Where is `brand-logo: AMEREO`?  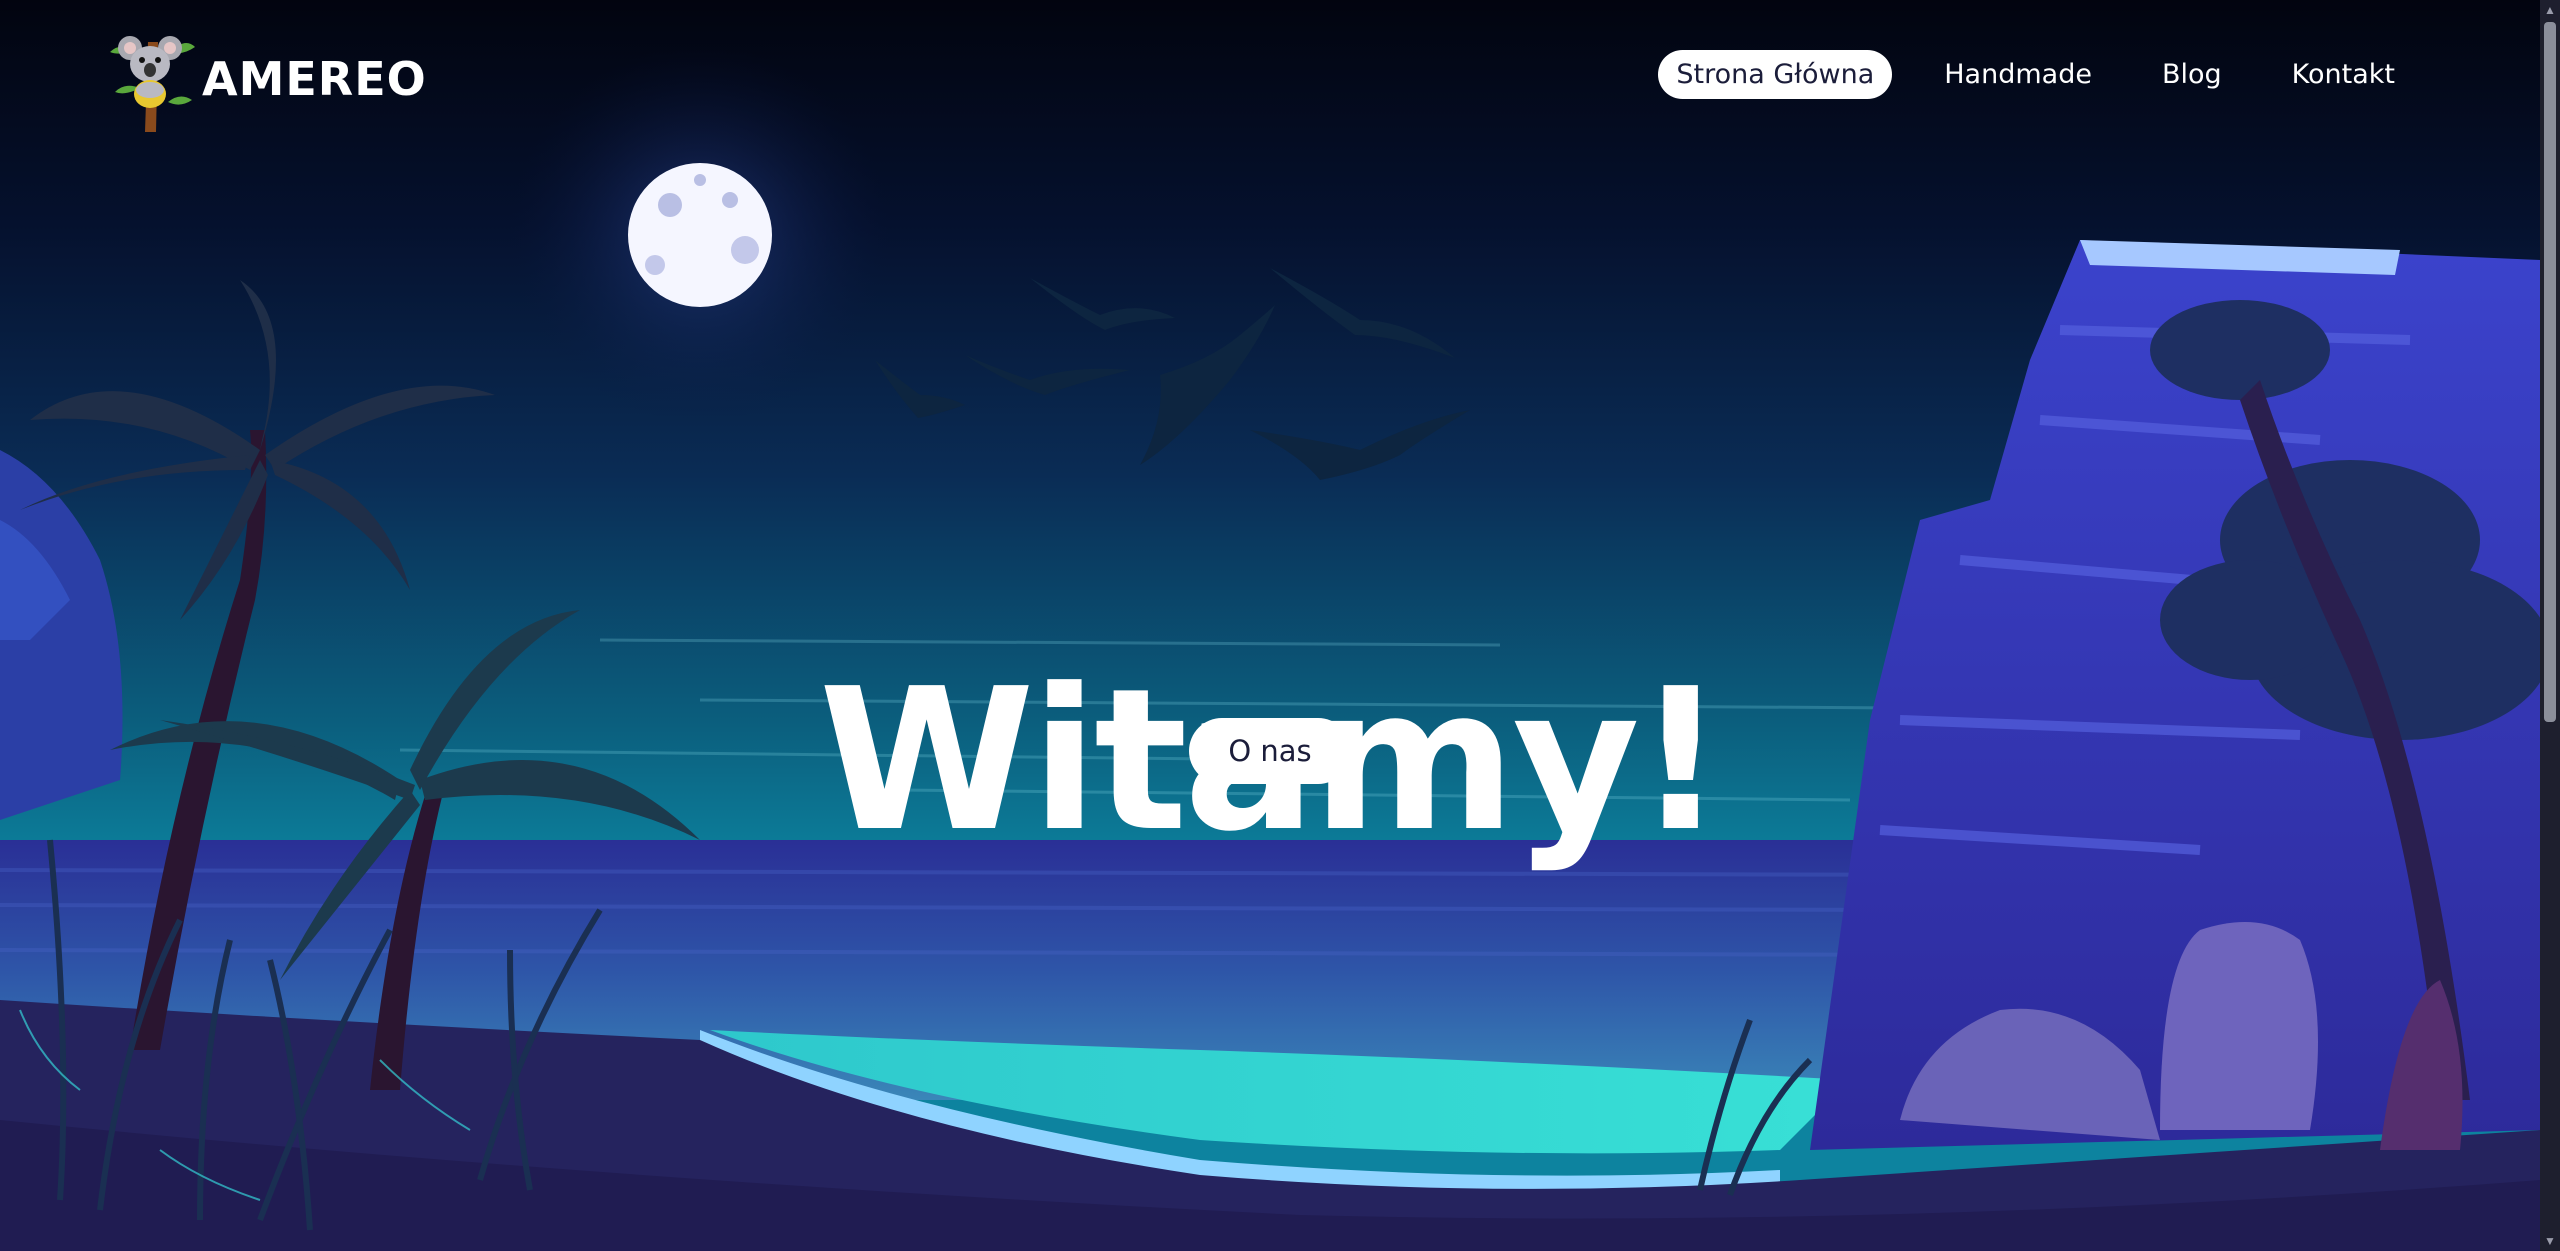
brand-logo: AMEREO is located at coordinates (263, 77).